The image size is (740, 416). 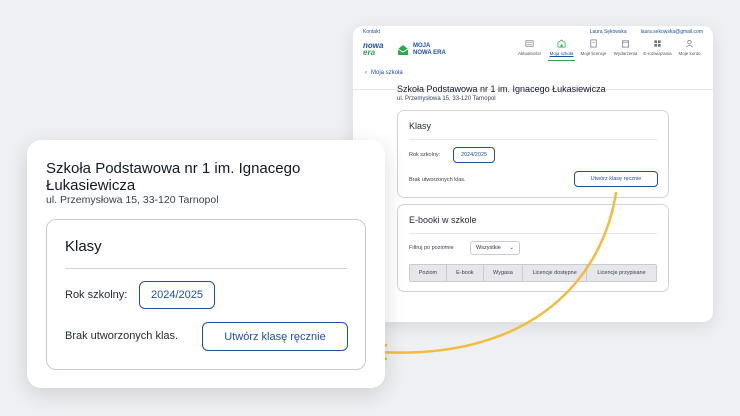 What do you see at coordinates (83, 246) in the screenshot?
I see `zoom-classes-title: Klasy` at bounding box center [83, 246].